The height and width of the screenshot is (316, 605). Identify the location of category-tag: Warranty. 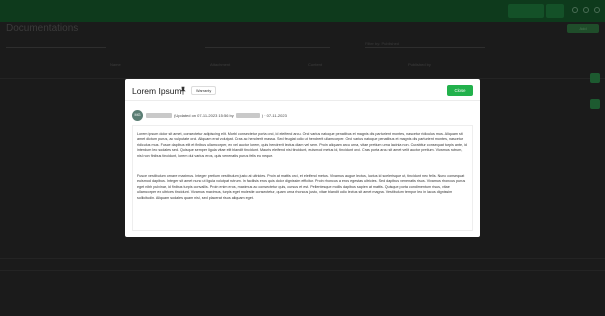
(204, 90).